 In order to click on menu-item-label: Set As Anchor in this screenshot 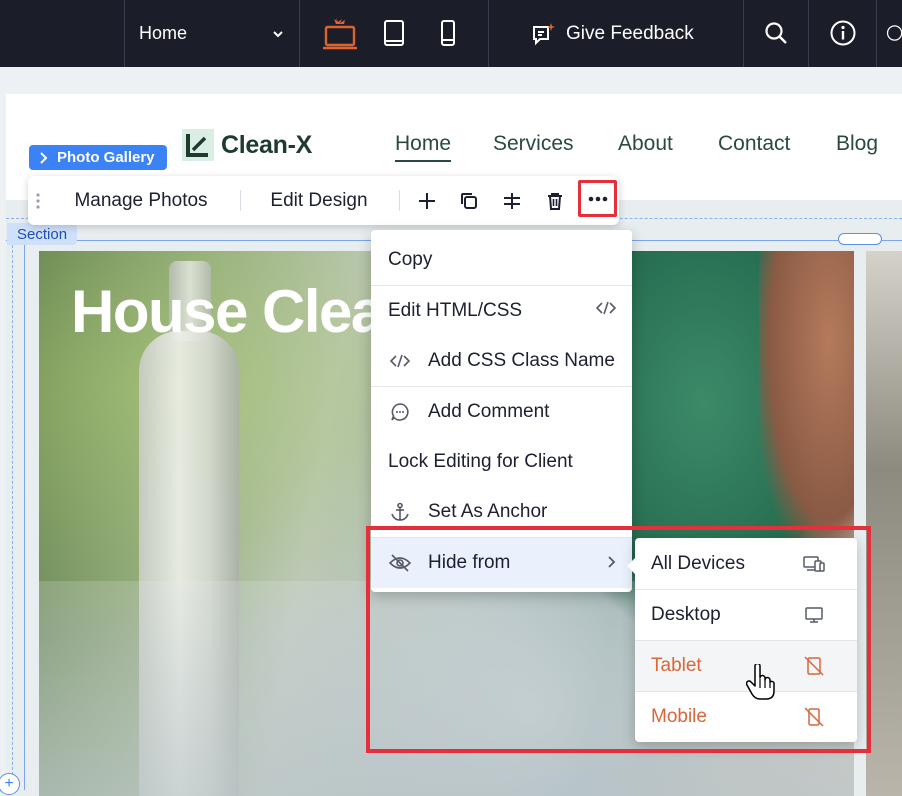, I will do `click(488, 511)`.